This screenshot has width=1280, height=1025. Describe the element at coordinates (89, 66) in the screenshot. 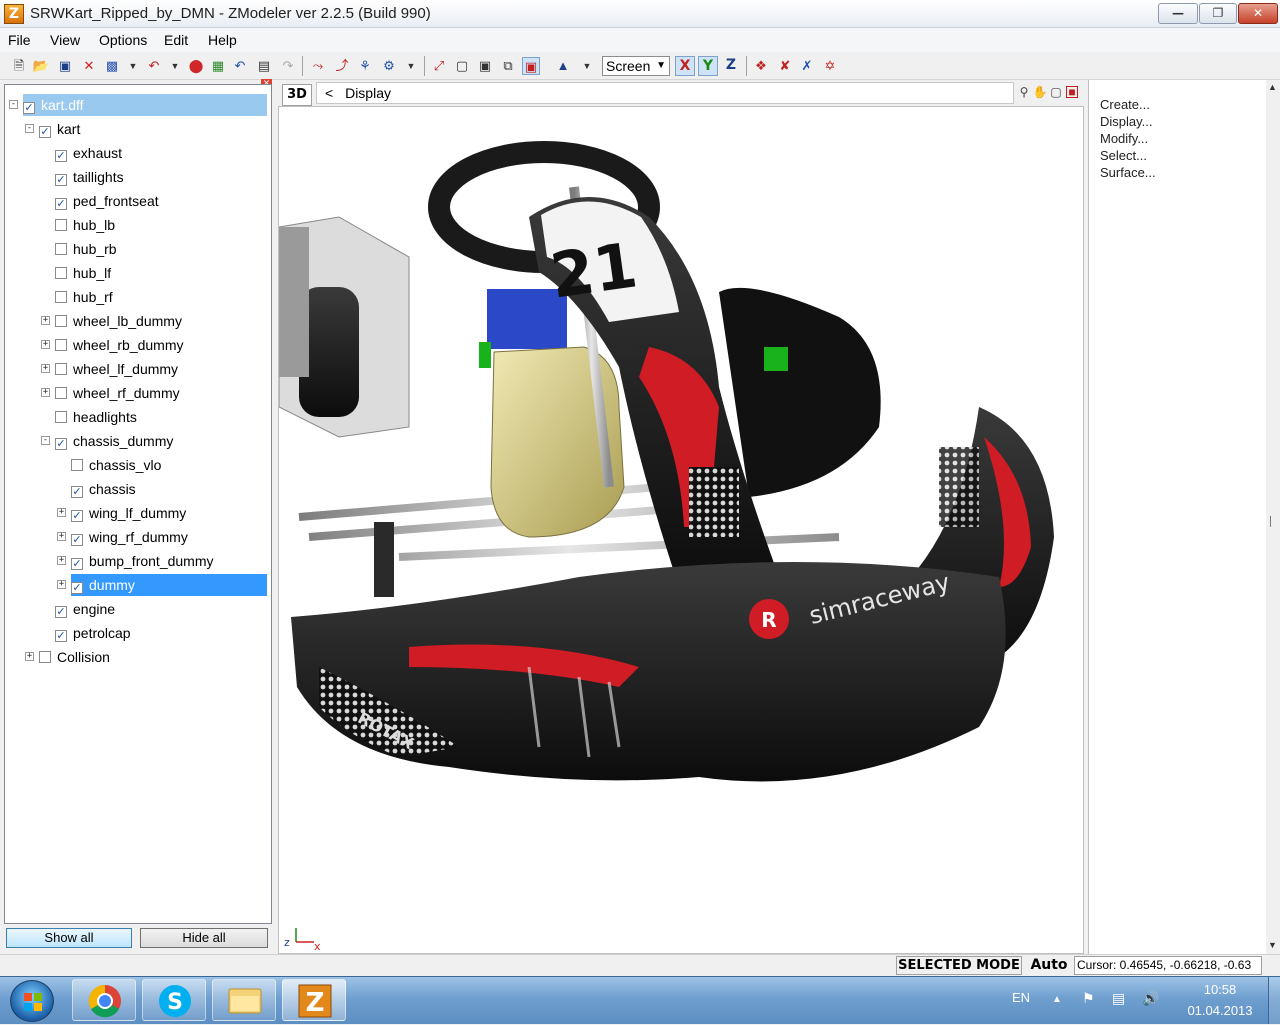

I see `delete-icon: ✕` at that location.